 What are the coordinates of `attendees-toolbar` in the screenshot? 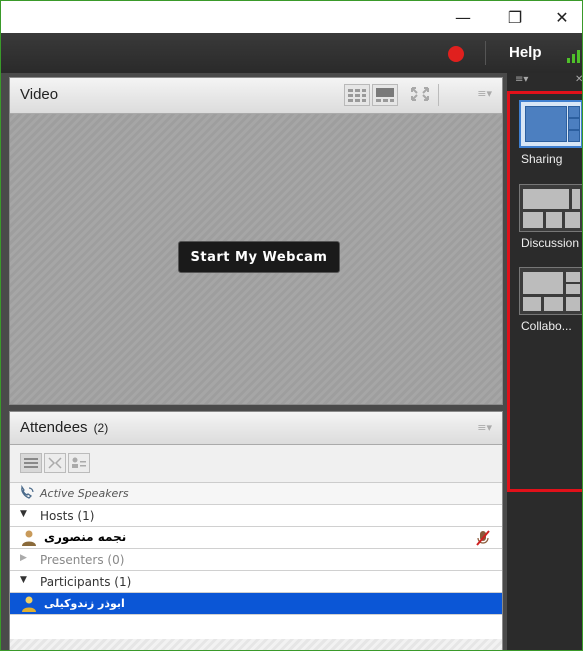 It's located at (256, 464).